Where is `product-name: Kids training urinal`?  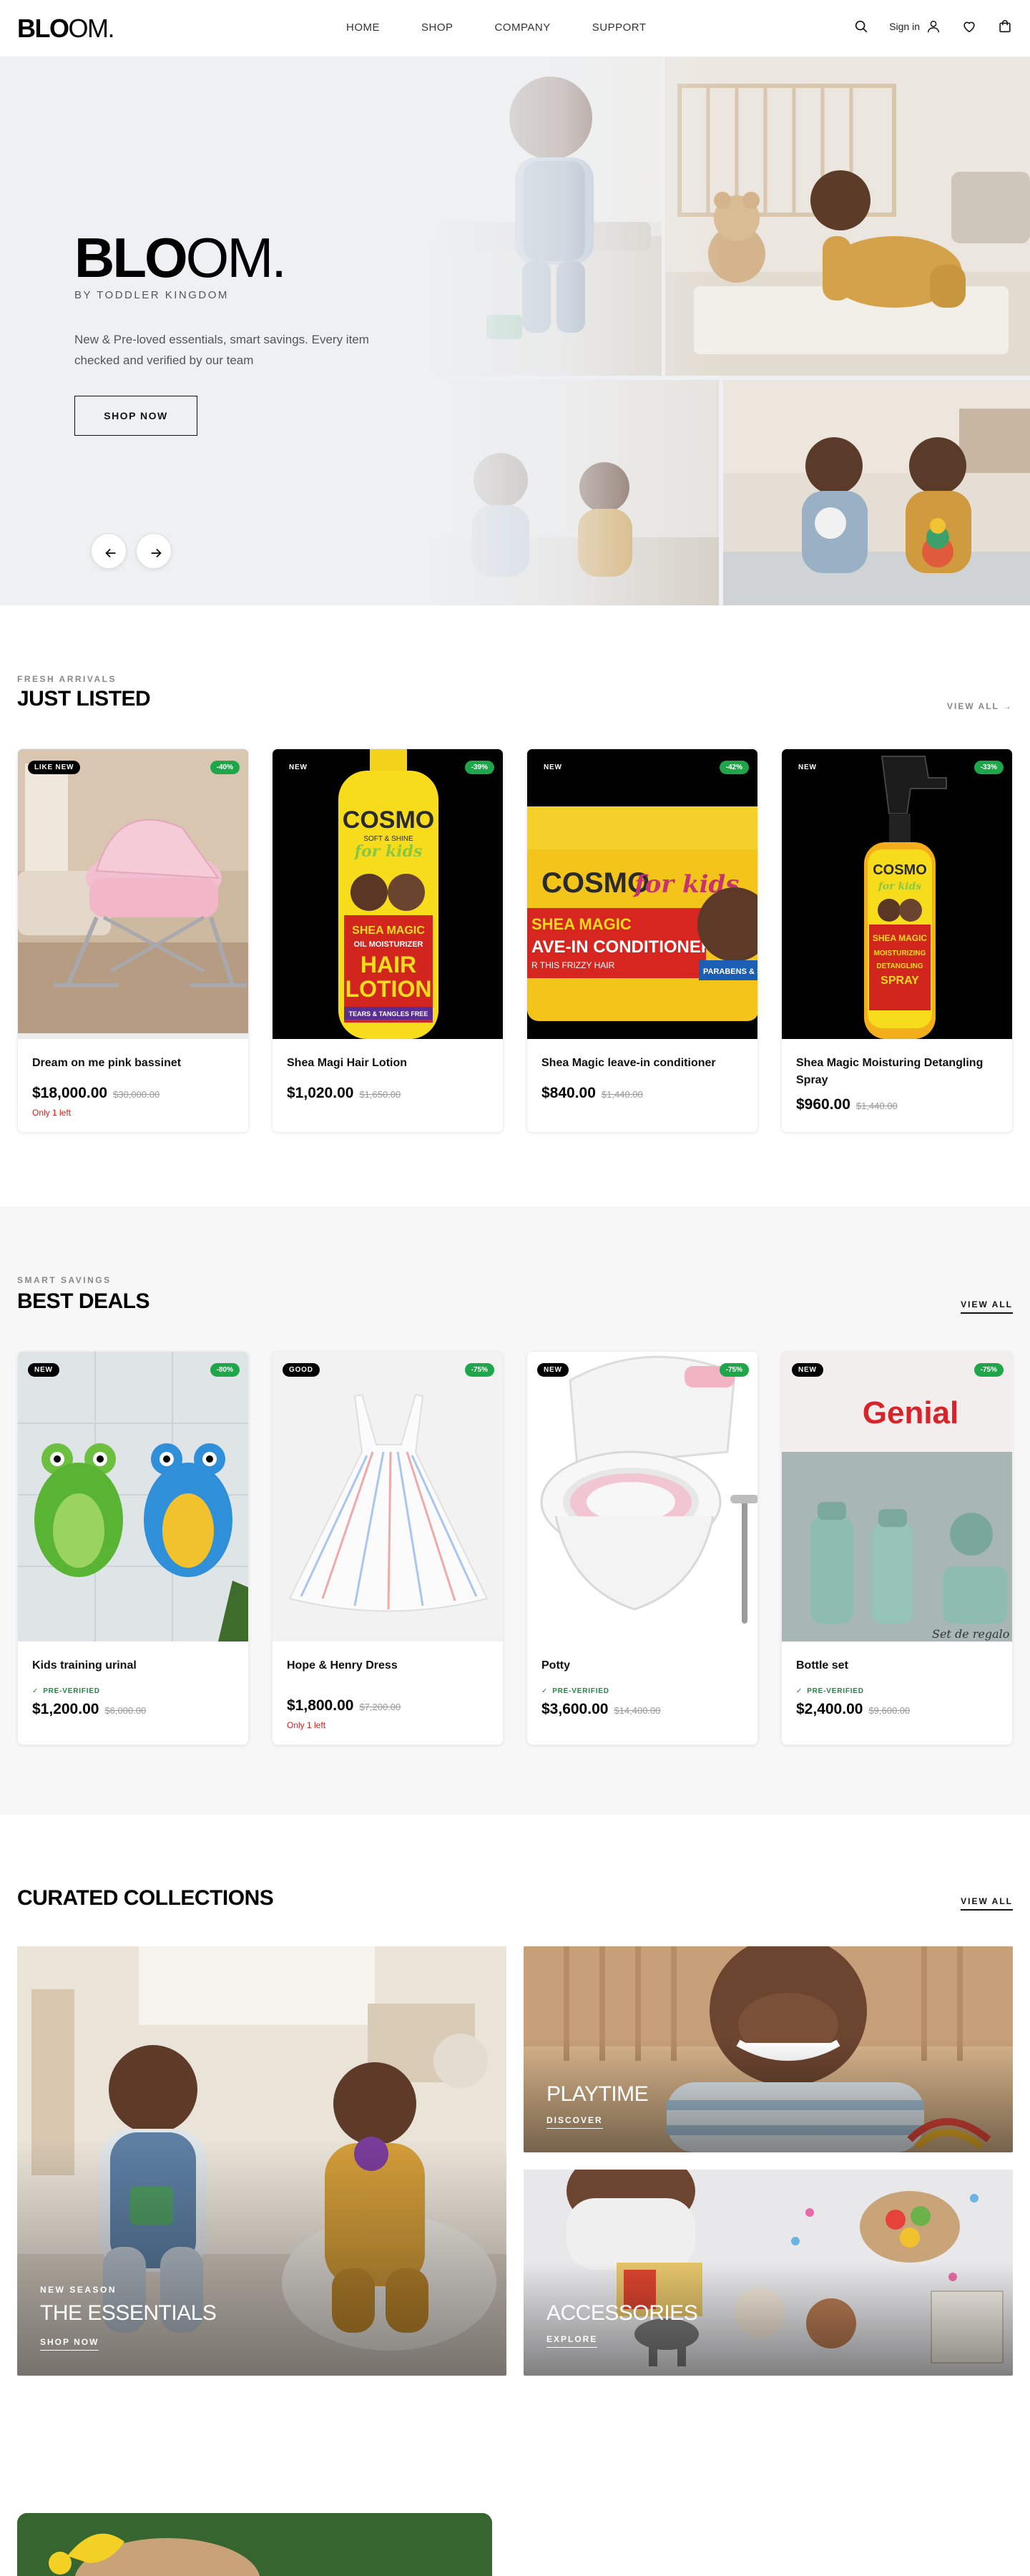 product-name: Kids training urinal is located at coordinates (133, 1665).